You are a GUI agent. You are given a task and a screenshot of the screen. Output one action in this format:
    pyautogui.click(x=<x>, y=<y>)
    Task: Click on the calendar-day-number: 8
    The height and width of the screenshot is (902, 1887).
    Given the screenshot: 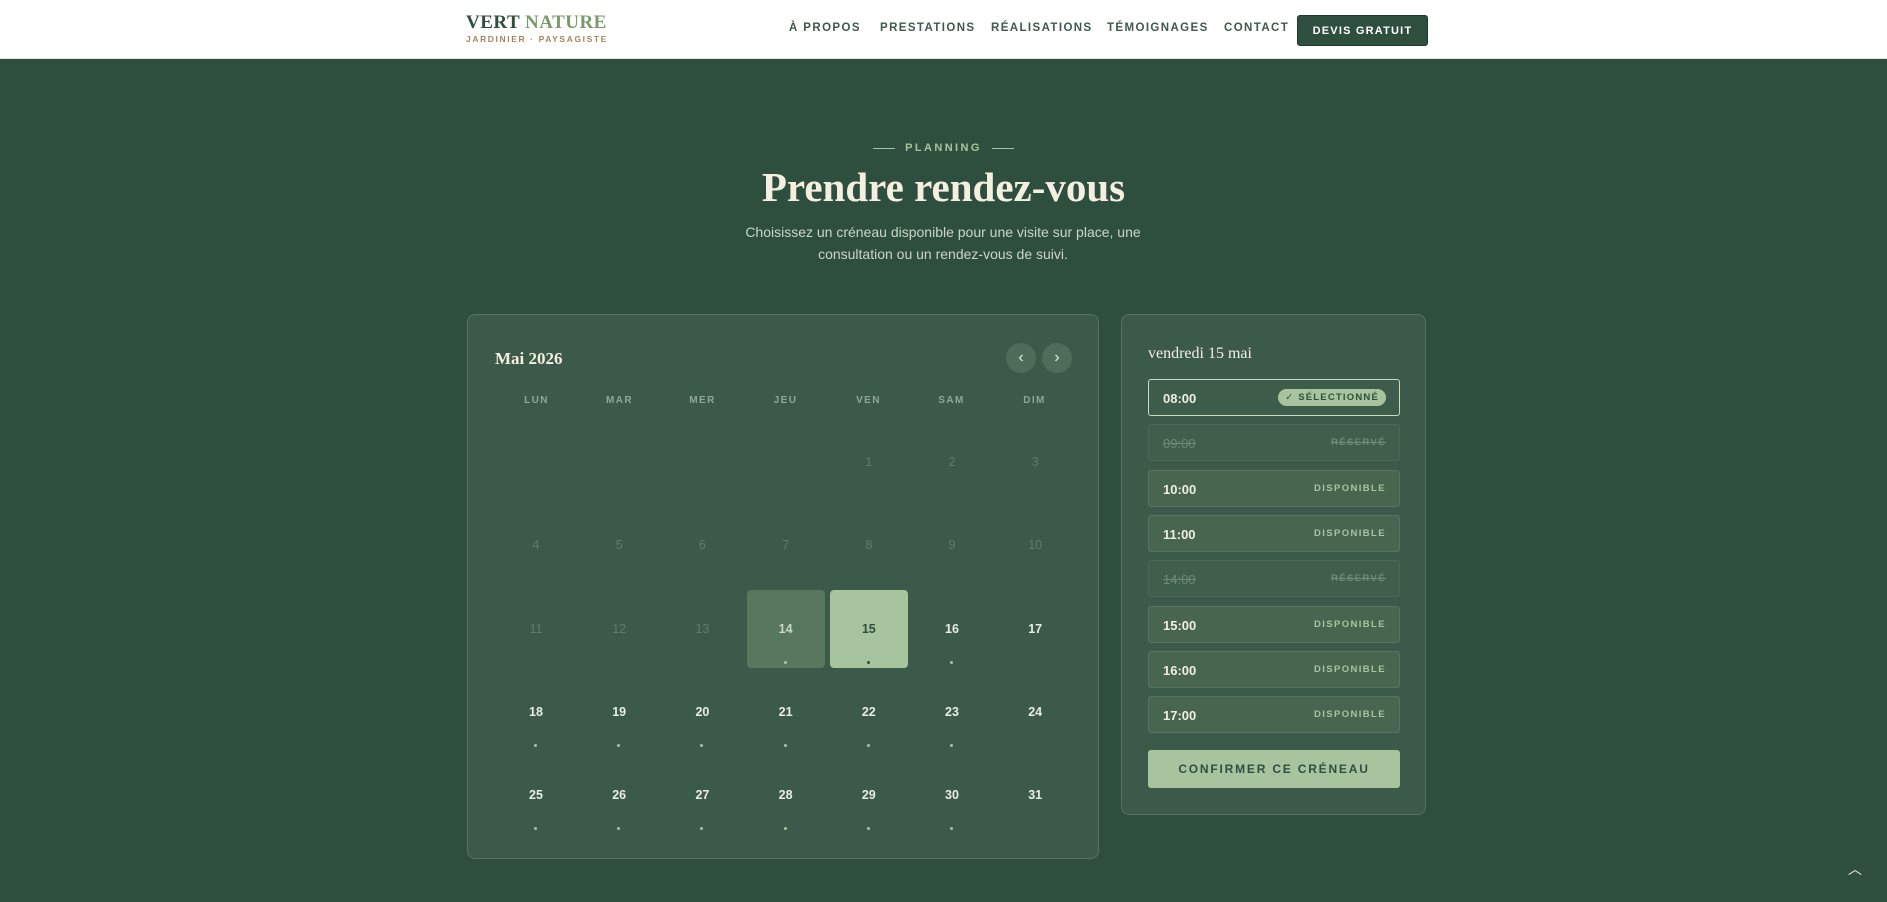 What is the action you would take?
    pyautogui.click(x=869, y=545)
    